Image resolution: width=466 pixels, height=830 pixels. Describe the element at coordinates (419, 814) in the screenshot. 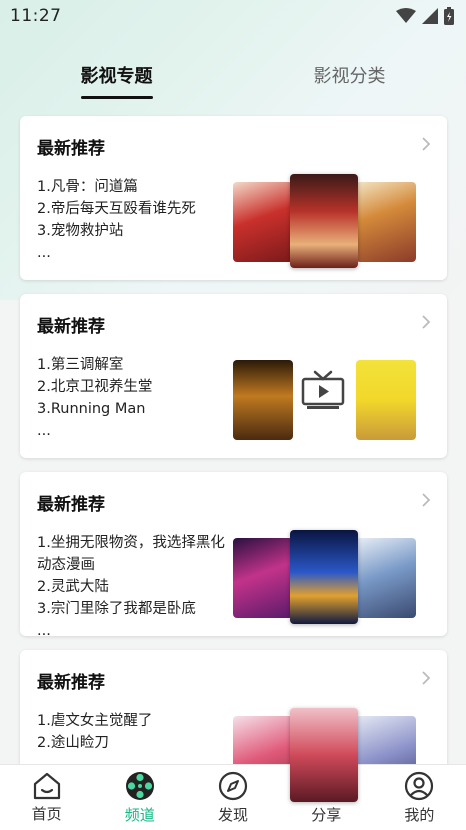

I see `nav-mine-label: 我的` at that location.